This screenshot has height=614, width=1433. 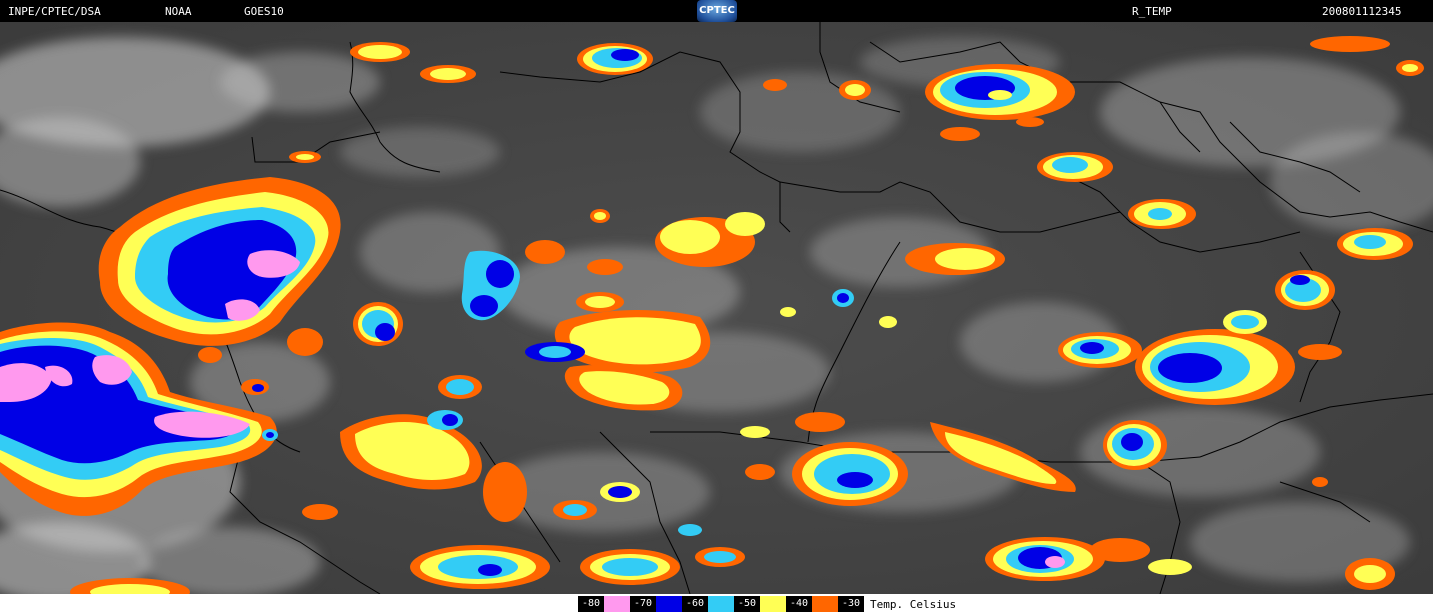 What do you see at coordinates (264, 11) in the screenshot?
I see `satellite-label: GOES10` at bounding box center [264, 11].